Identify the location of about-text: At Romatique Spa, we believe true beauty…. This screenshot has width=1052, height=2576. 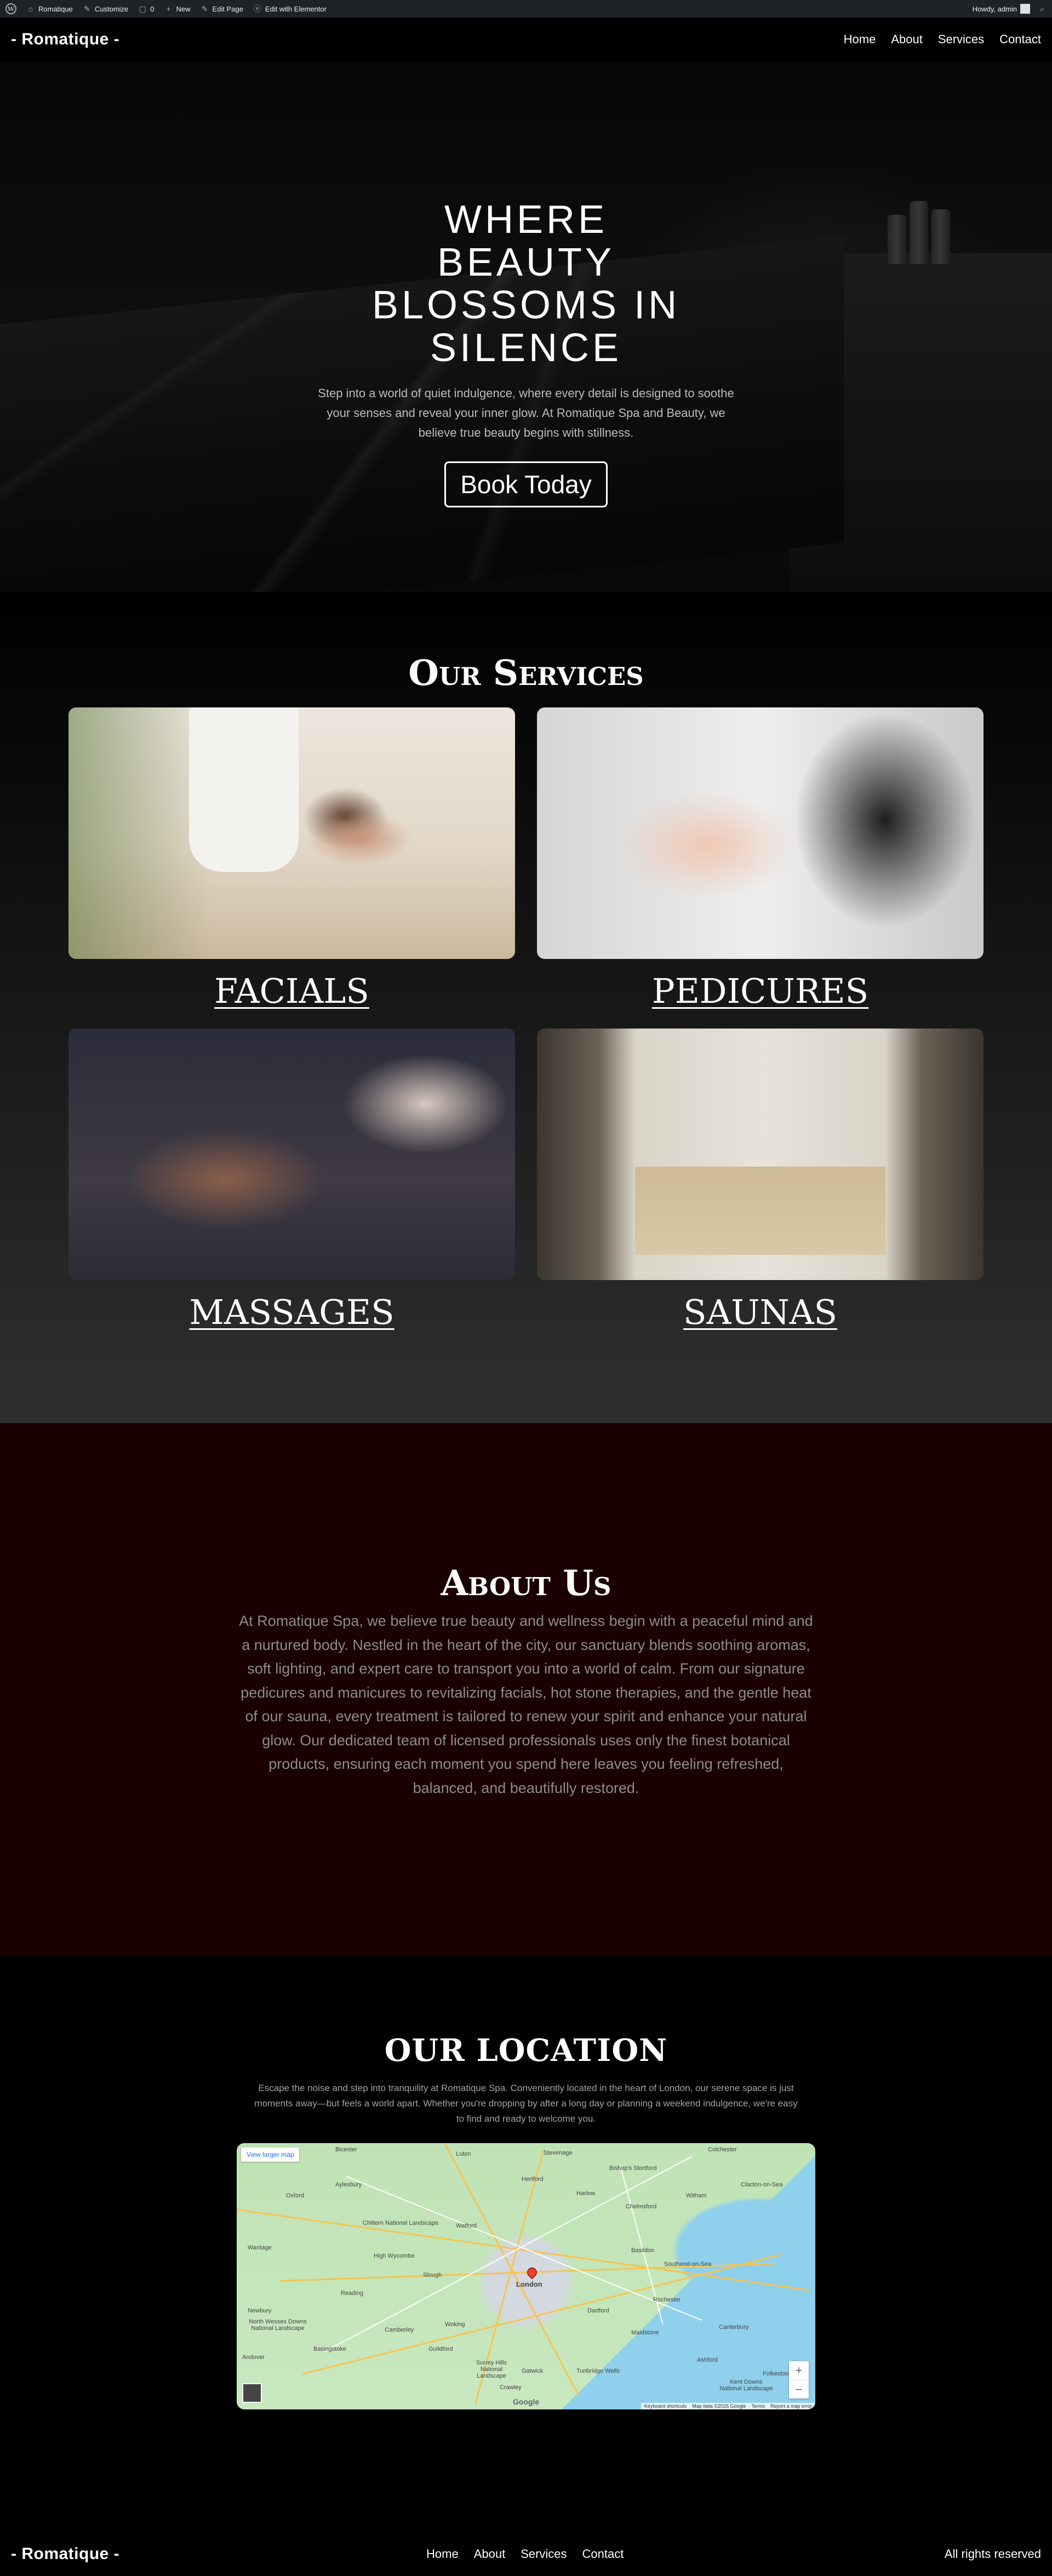
(526, 1705).